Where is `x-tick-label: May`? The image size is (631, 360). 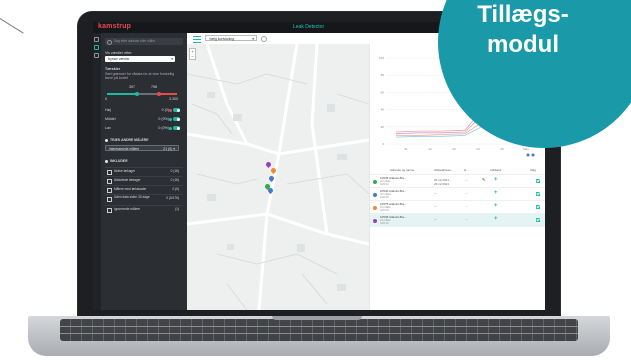 x-tick-label: May is located at coordinates (526, 149).